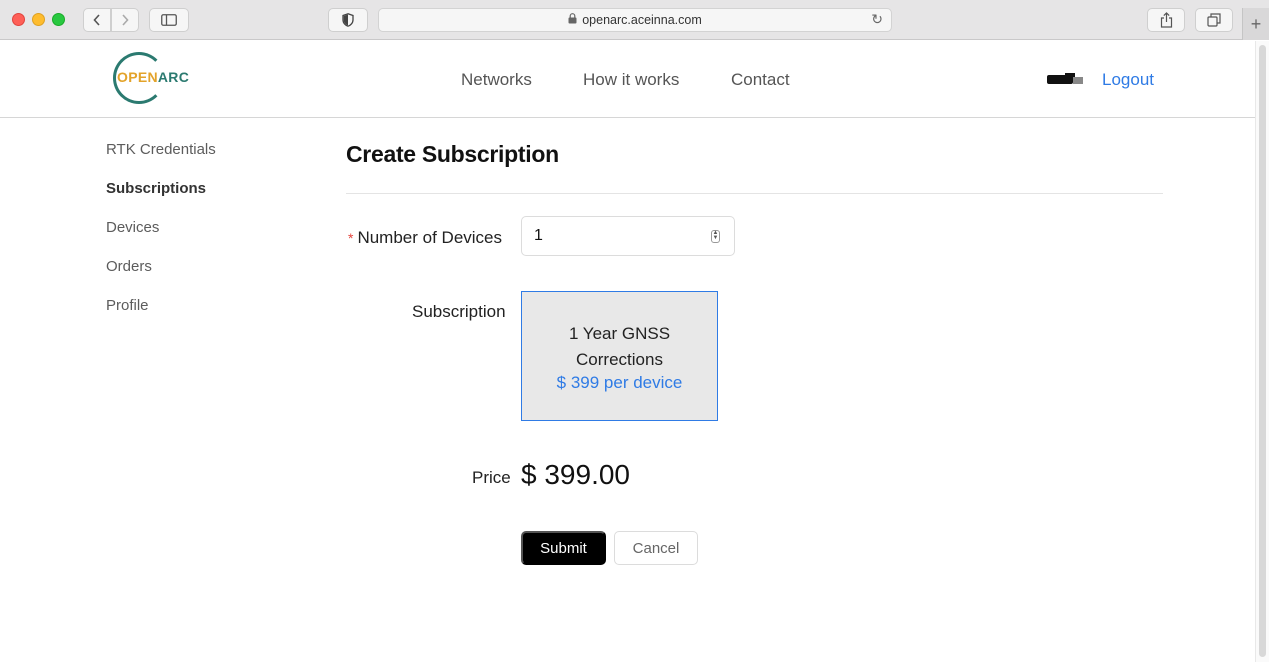  I want to click on logo-text: OPENARC, so click(153, 77).